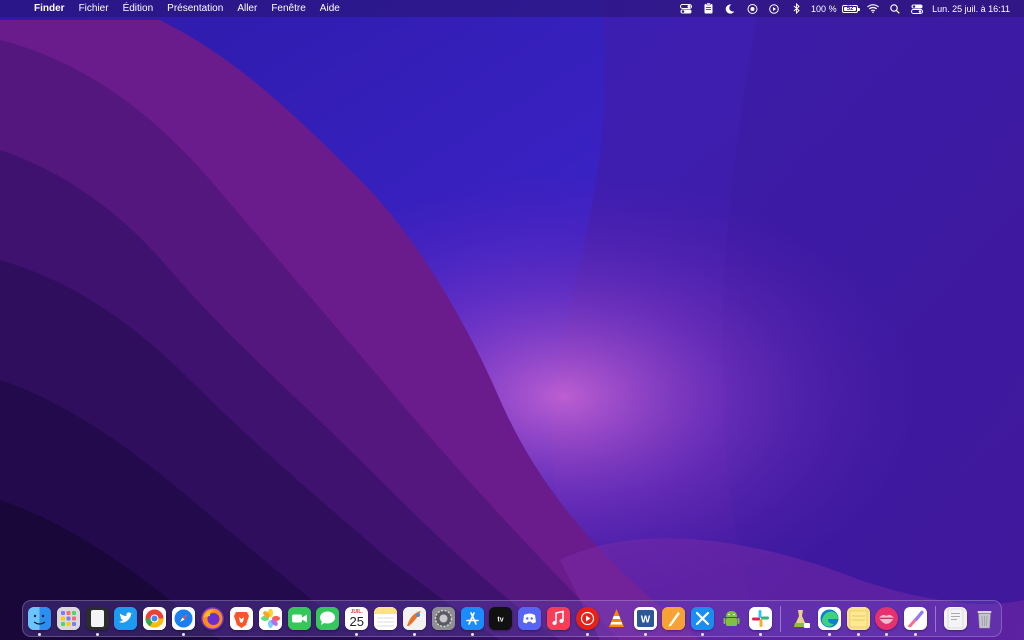  Describe the element at coordinates (752, 8) in the screenshot. I see `airplay-icon` at that location.